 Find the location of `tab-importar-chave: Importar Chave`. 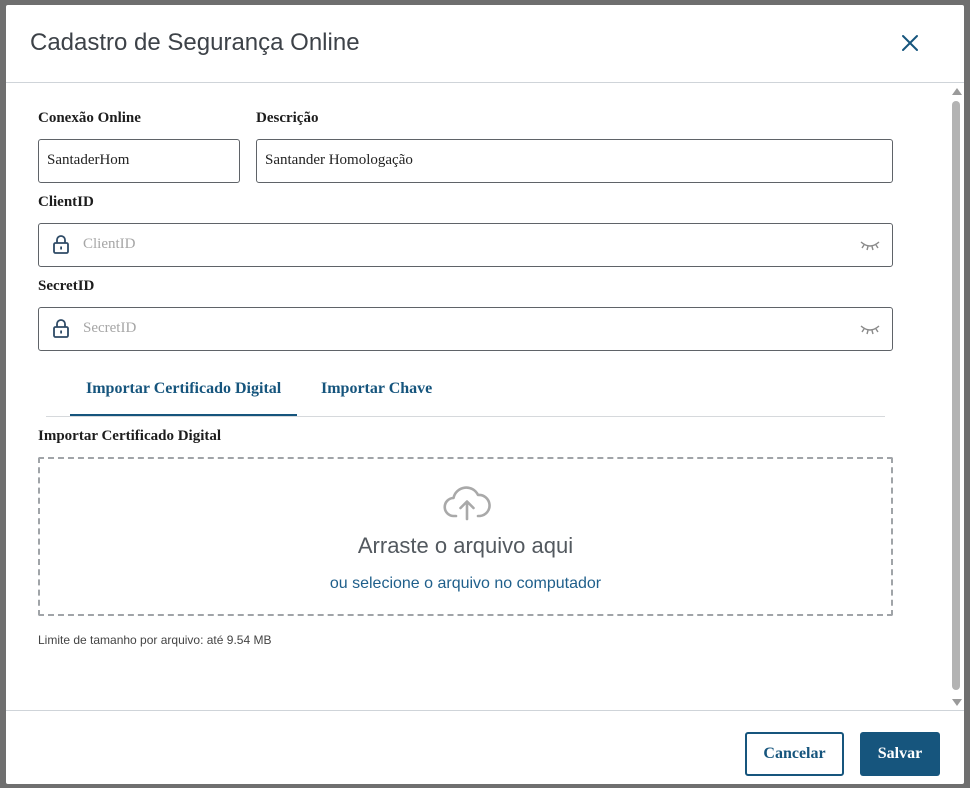

tab-importar-chave: Importar Chave is located at coordinates (376, 389).